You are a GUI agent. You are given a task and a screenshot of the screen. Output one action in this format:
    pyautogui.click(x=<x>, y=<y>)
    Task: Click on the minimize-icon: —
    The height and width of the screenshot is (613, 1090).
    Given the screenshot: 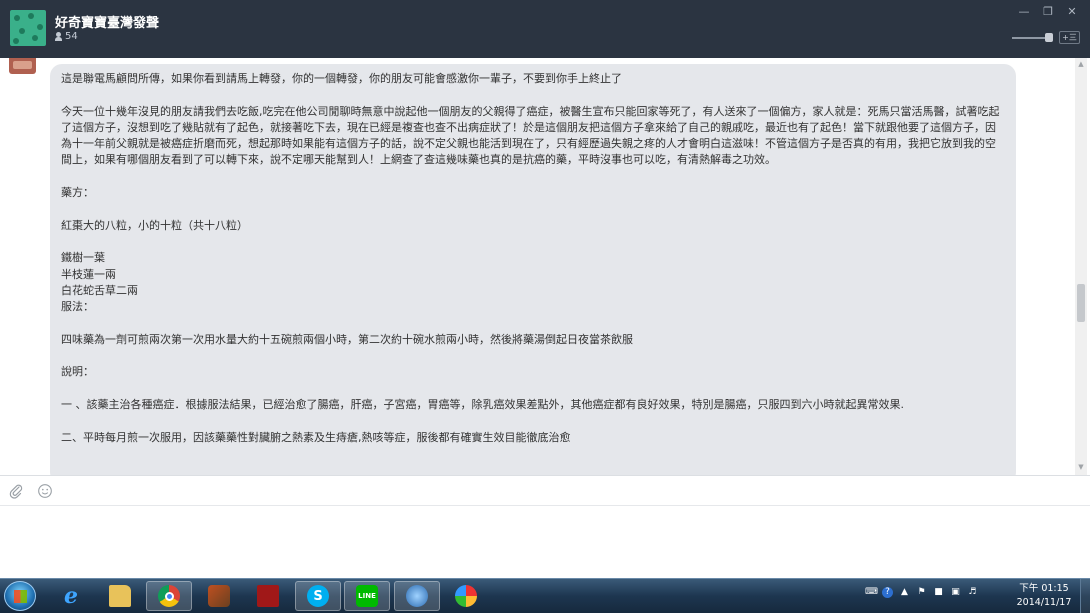 What is the action you would take?
    pyautogui.click(x=1024, y=12)
    